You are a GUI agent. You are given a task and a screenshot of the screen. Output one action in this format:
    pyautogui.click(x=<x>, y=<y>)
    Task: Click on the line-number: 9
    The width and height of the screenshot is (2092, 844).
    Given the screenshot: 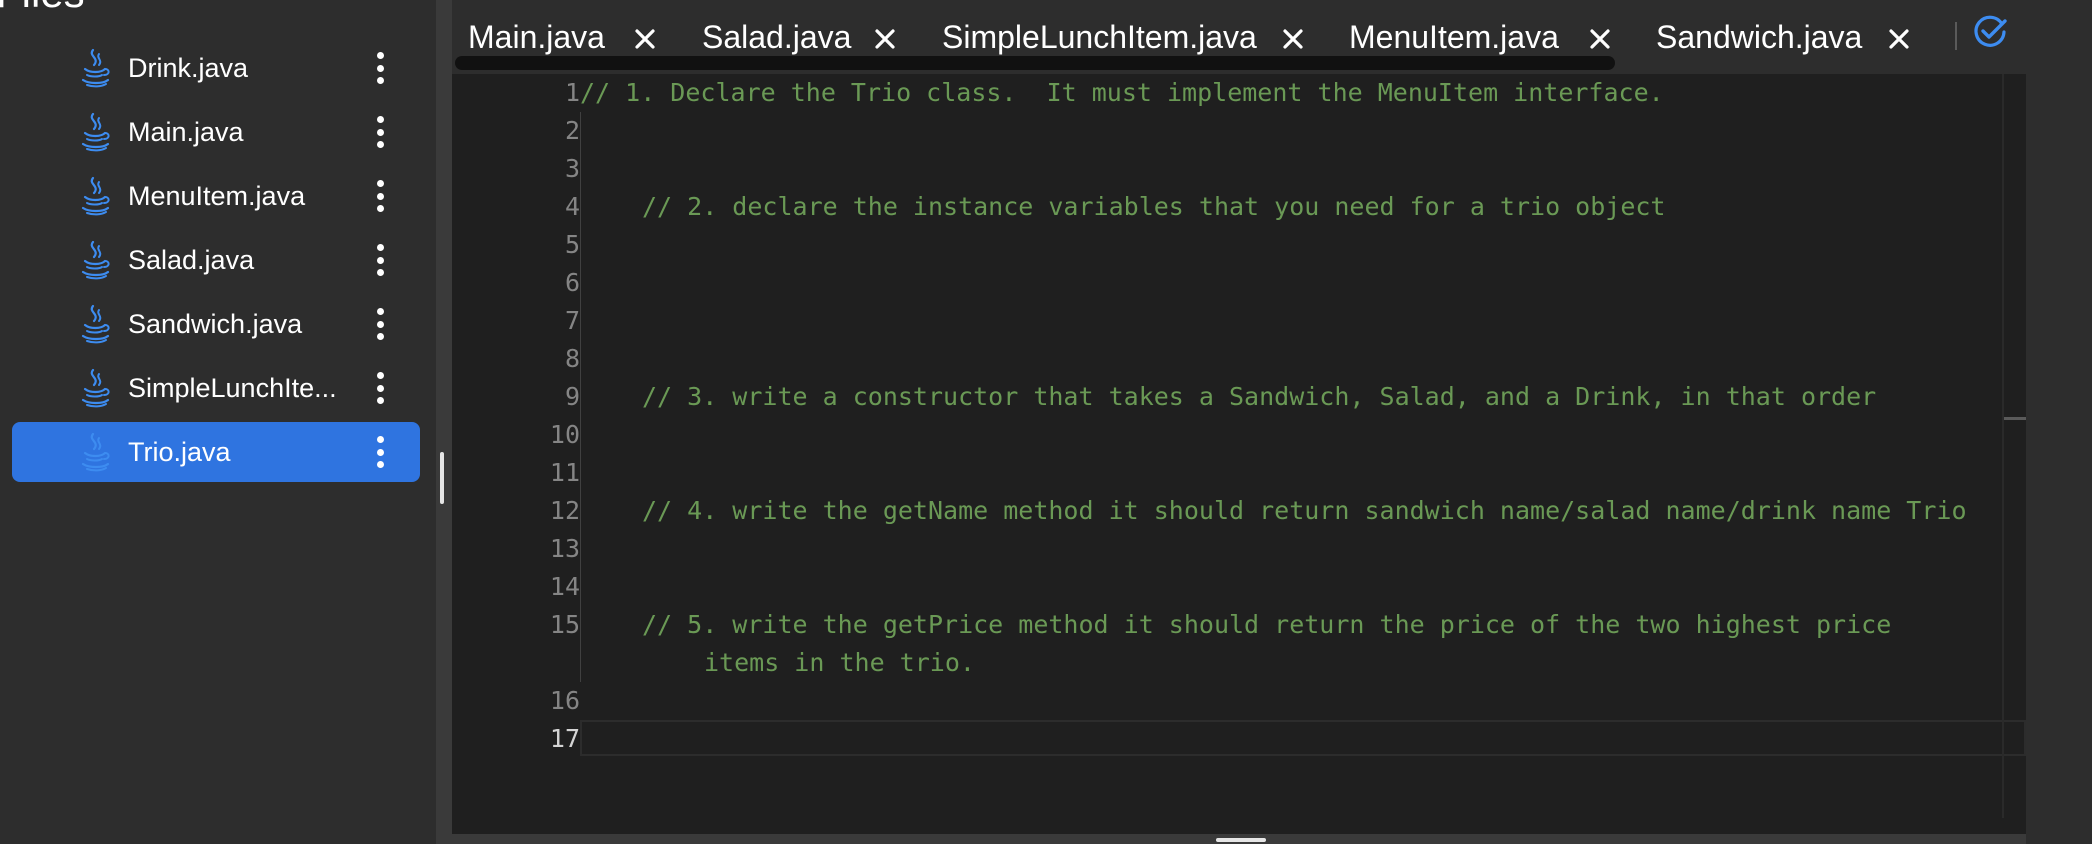 What is the action you would take?
    pyautogui.click(x=572, y=396)
    